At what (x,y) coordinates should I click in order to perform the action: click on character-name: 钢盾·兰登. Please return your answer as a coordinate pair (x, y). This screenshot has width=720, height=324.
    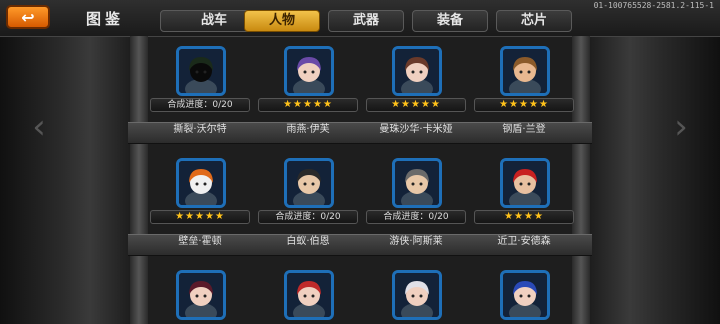
    Looking at the image, I should click on (524, 129).